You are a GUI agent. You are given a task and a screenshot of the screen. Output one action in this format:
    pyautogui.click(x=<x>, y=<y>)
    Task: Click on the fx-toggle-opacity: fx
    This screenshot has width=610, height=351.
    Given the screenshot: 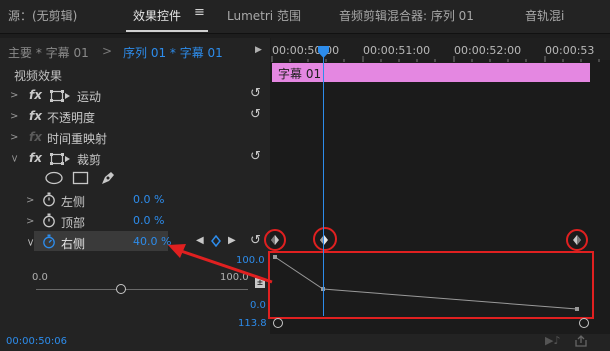 What is the action you would take?
    pyautogui.click(x=35, y=116)
    